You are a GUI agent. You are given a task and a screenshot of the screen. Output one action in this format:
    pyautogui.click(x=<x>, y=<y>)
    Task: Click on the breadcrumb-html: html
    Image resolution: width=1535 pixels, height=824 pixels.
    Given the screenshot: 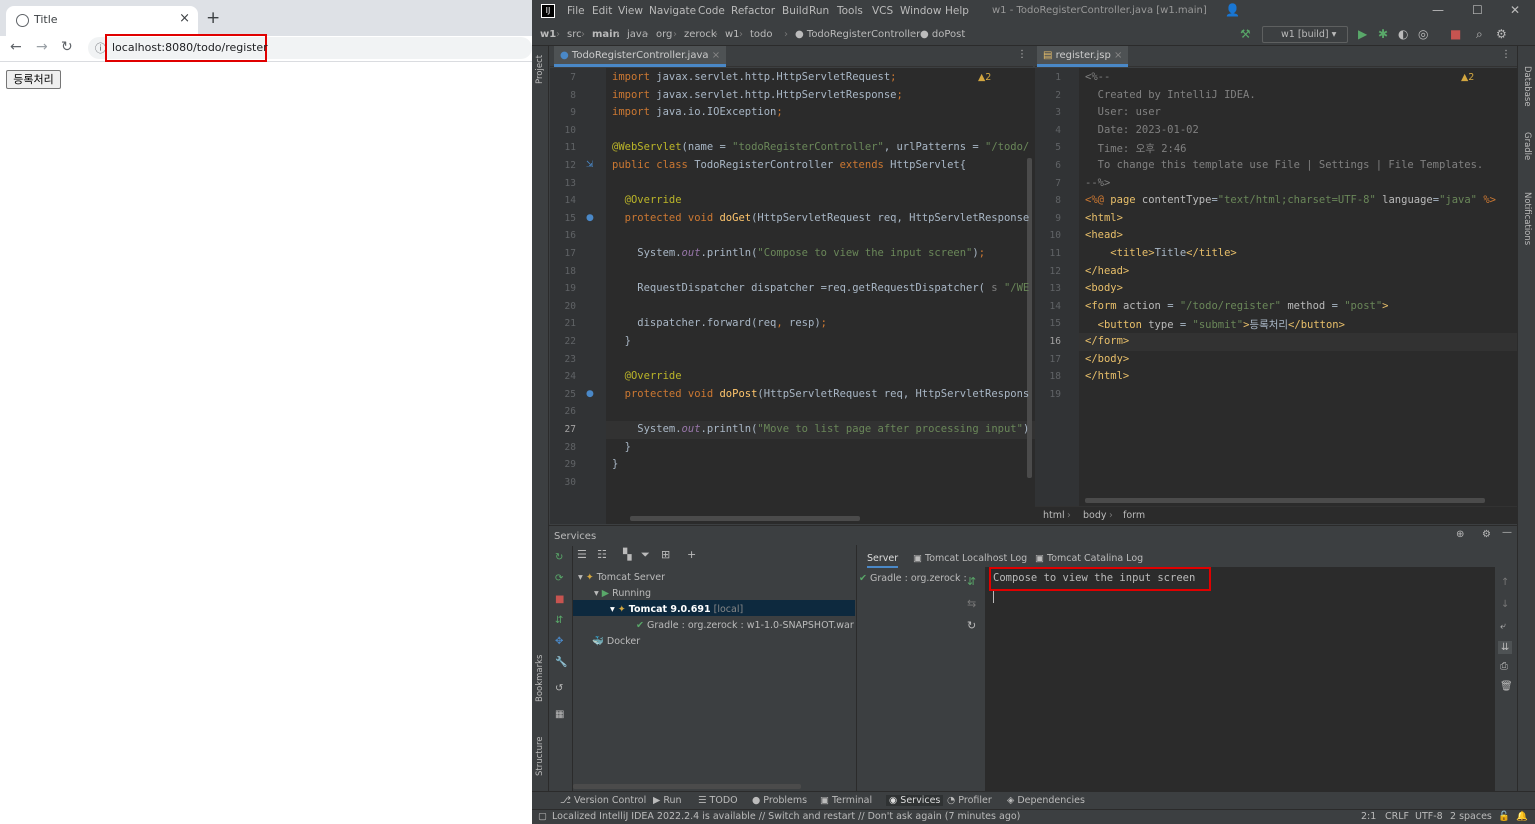 What is the action you would take?
    pyautogui.click(x=1054, y=515)
    